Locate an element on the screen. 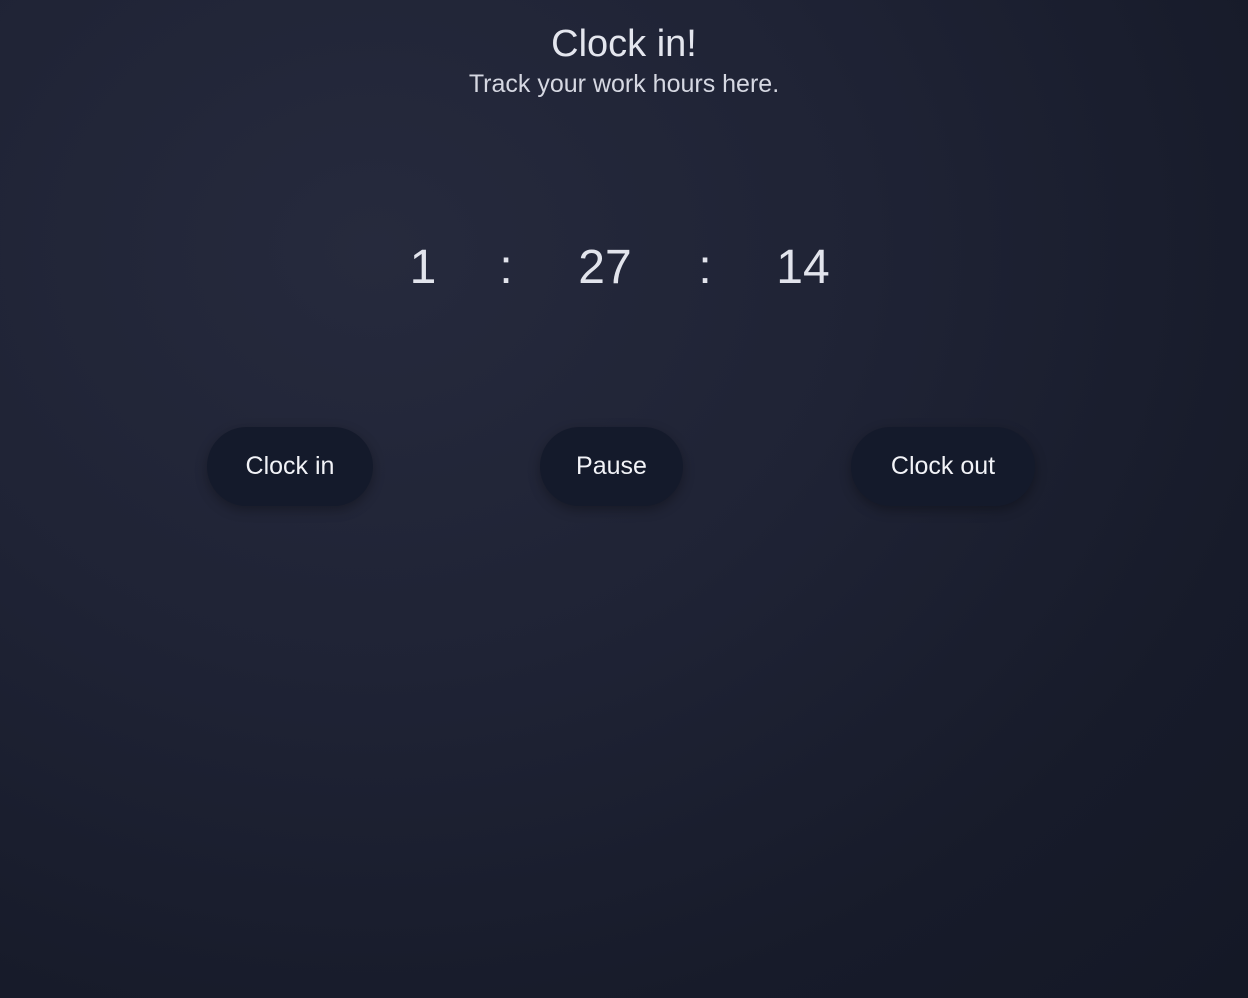 This screenshot has height=998, width=1248. timer-hours: 1 is located at coordinates (423, 267).